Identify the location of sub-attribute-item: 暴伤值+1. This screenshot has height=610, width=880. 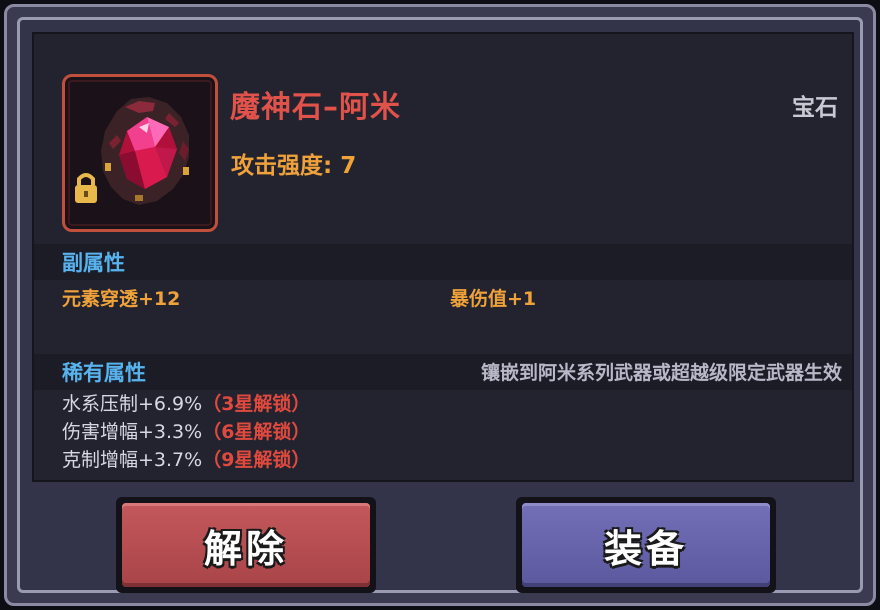
(493, 299).